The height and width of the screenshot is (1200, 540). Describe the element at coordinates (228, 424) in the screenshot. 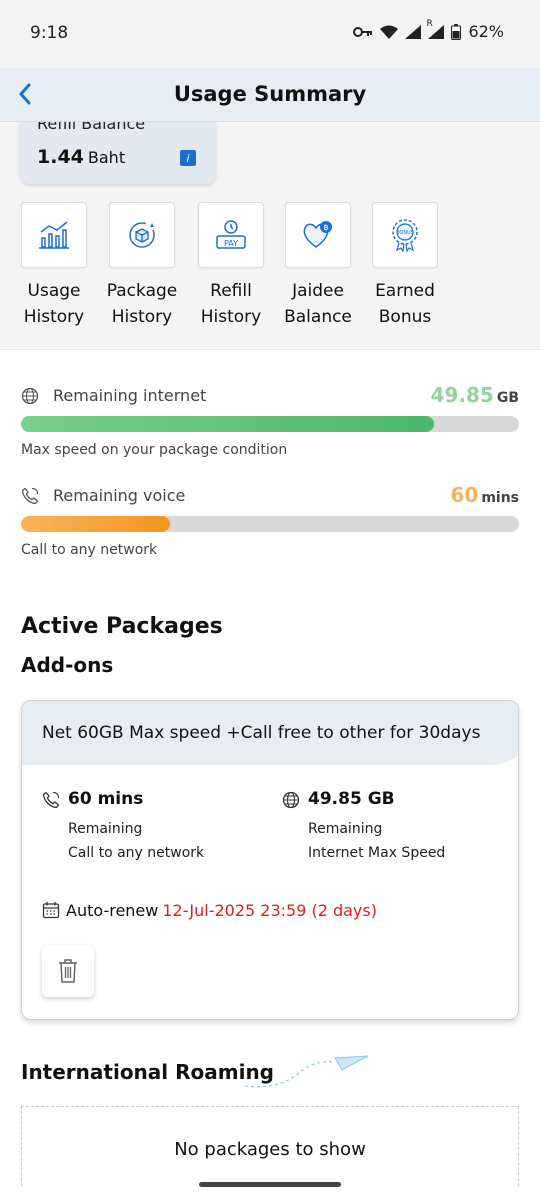

I see `internet-progress-fill` at that location.